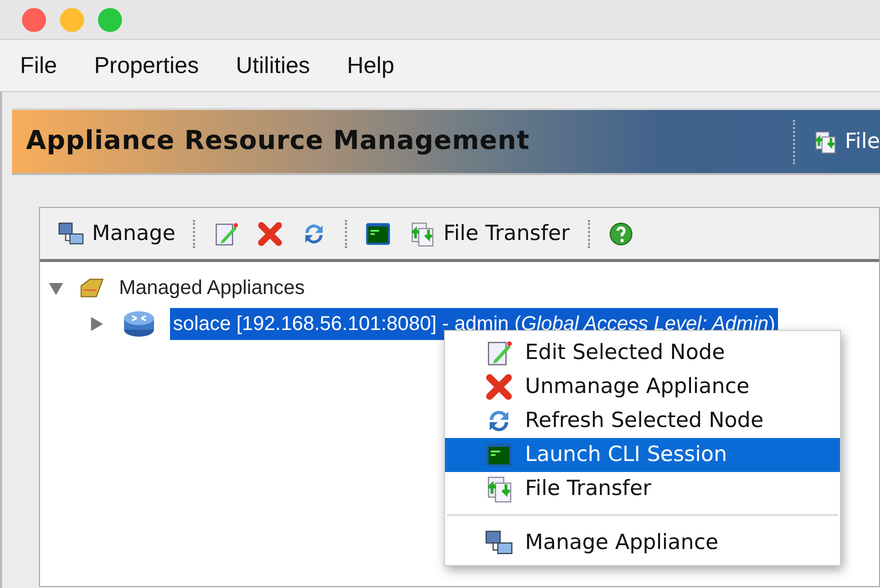  Describe the element at coordinates (621, 233) in the screenshot. I see `help-icon` at that location.